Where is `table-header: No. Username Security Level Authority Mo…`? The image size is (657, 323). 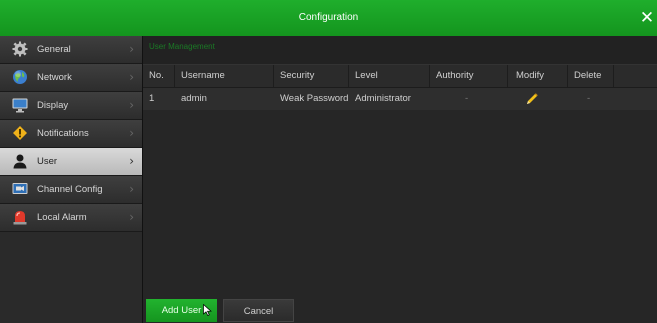 table-header: No. Username Security Level Authority Mo… is located at coordinates (400, 76).